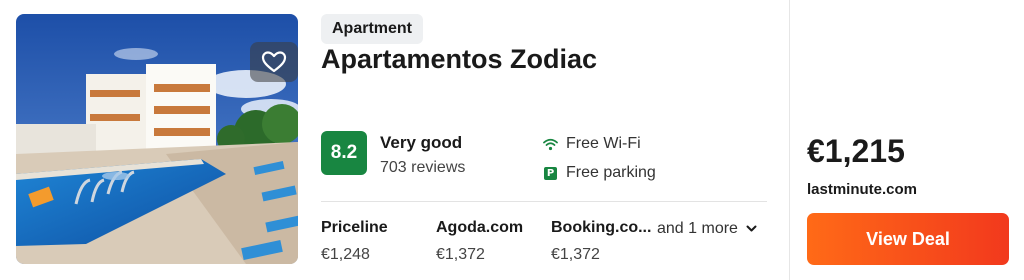 This screenshot has height=280, width=1024. I want to click on amenity-label: Free Wi-Fi, so click(603, 143).